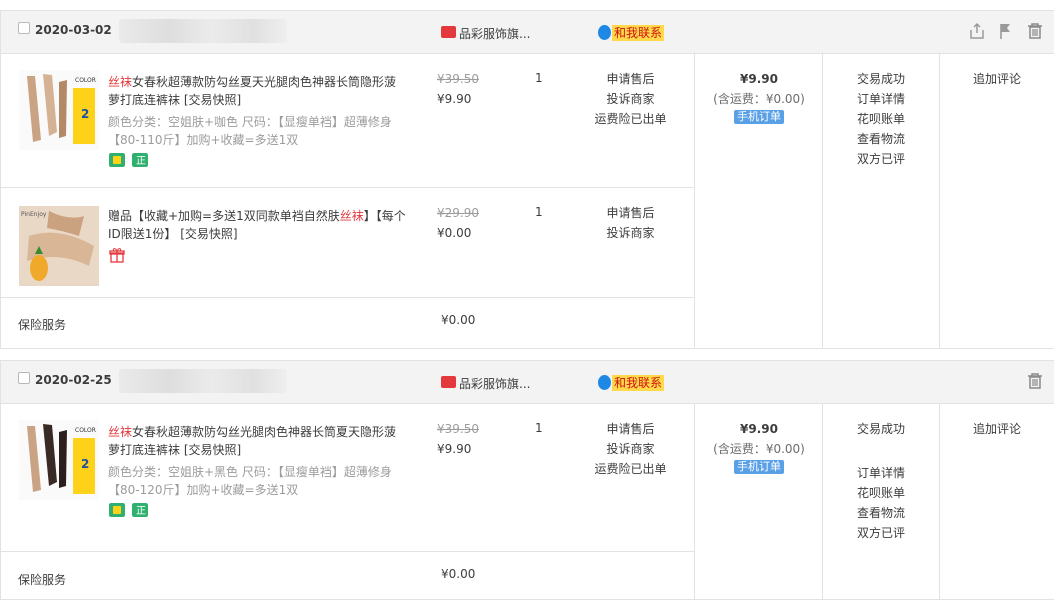 The height and width of the screenshot is (600, 1054). What do you see at coordinates (881, 451) in the screenshot?
I see `status-spacer` at bounding box center [881, 451].